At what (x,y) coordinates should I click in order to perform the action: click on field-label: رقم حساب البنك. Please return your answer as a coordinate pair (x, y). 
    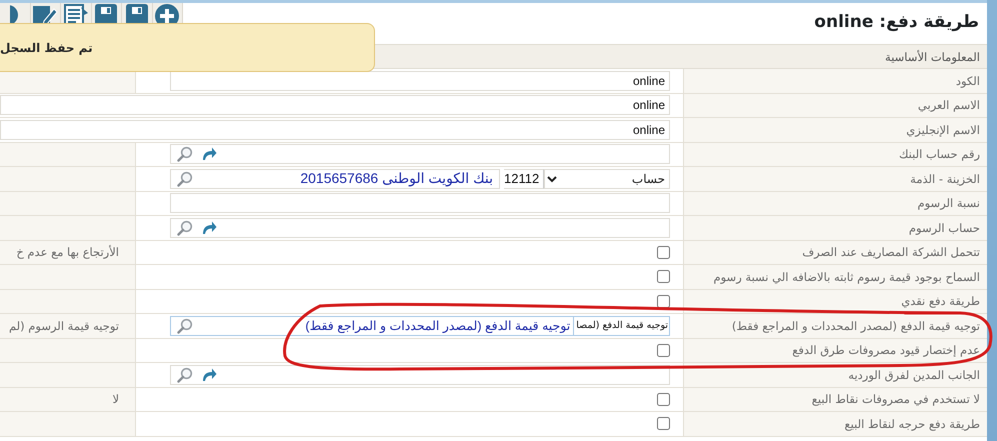
    Looking at the image, I should click on (835, 154).